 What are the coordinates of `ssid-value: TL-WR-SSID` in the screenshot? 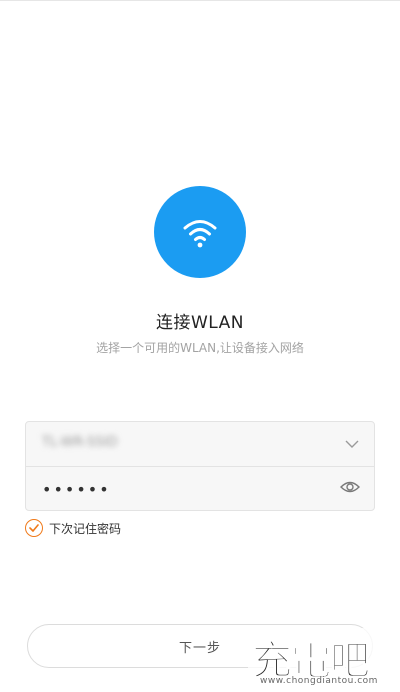 It's located at (80, 442).